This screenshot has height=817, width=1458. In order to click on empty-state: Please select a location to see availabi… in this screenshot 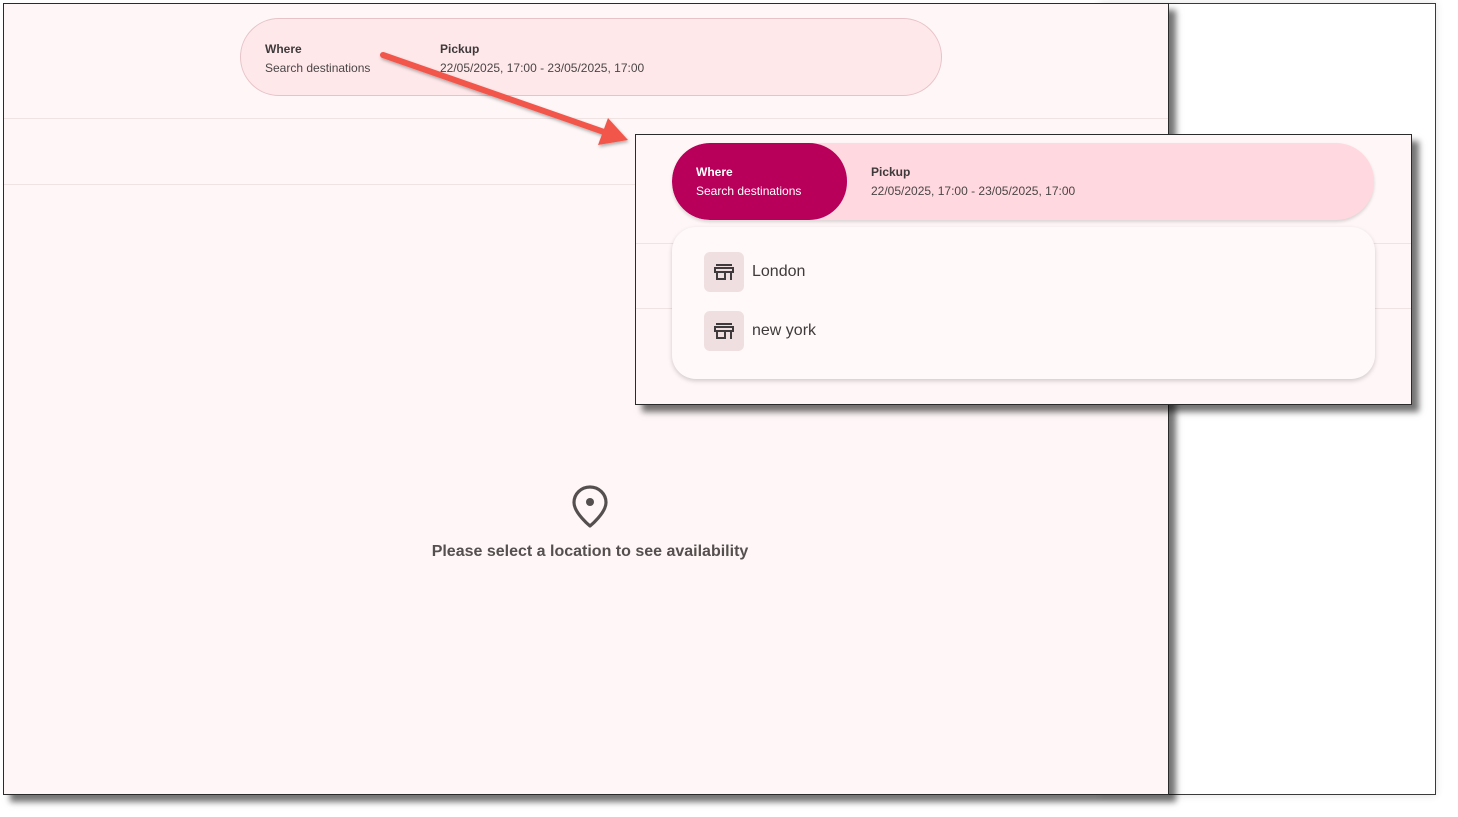, I will do `click(586, 522)`.